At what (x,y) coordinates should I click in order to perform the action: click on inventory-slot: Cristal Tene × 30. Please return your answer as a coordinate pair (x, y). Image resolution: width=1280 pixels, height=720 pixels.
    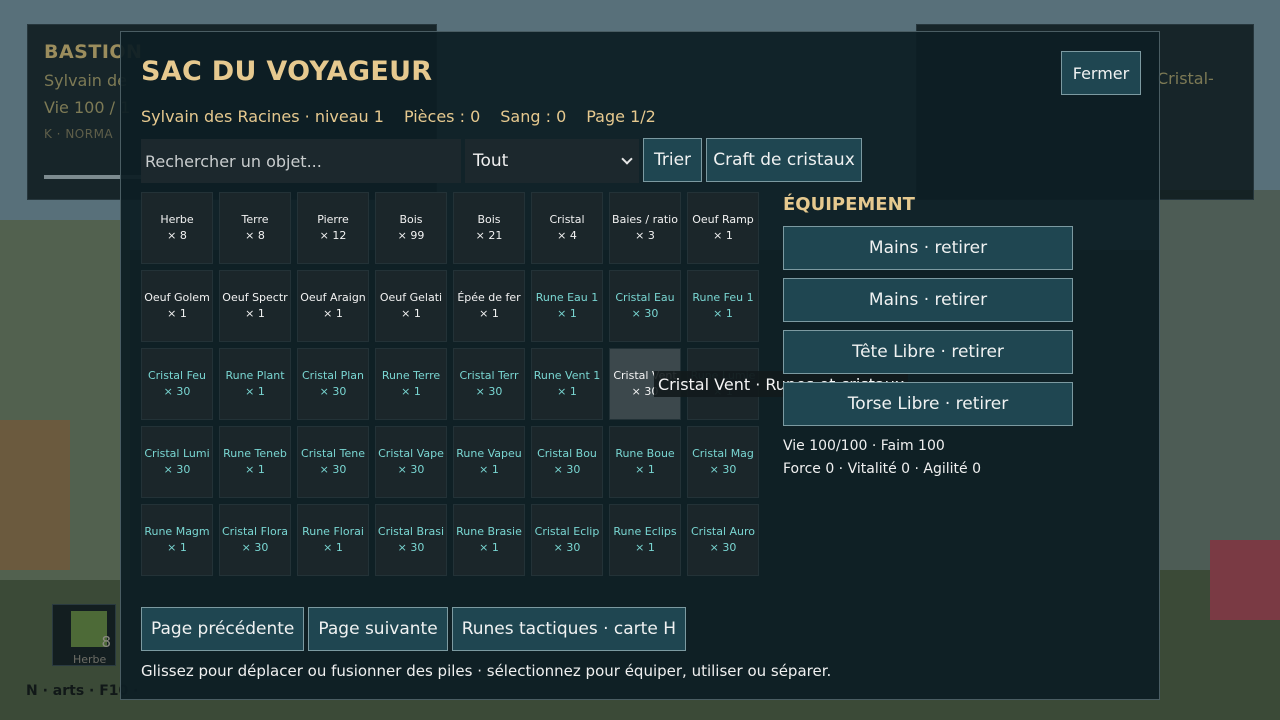
    Looking at the image, I should click on (333, 462).